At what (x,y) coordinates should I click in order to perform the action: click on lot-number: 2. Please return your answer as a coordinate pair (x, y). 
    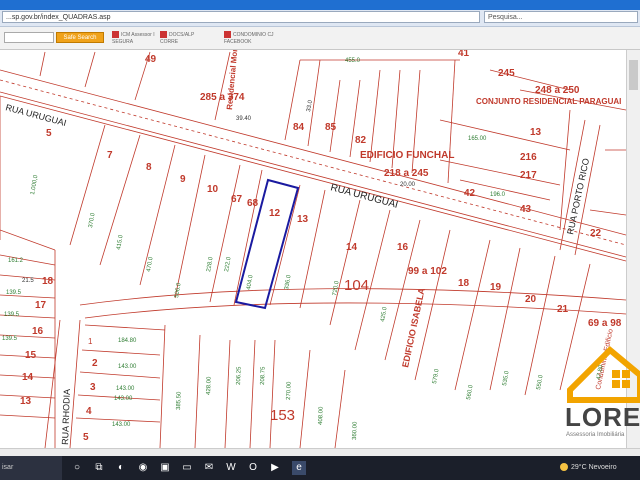
    Looking at the image, I should click on (95, 363).